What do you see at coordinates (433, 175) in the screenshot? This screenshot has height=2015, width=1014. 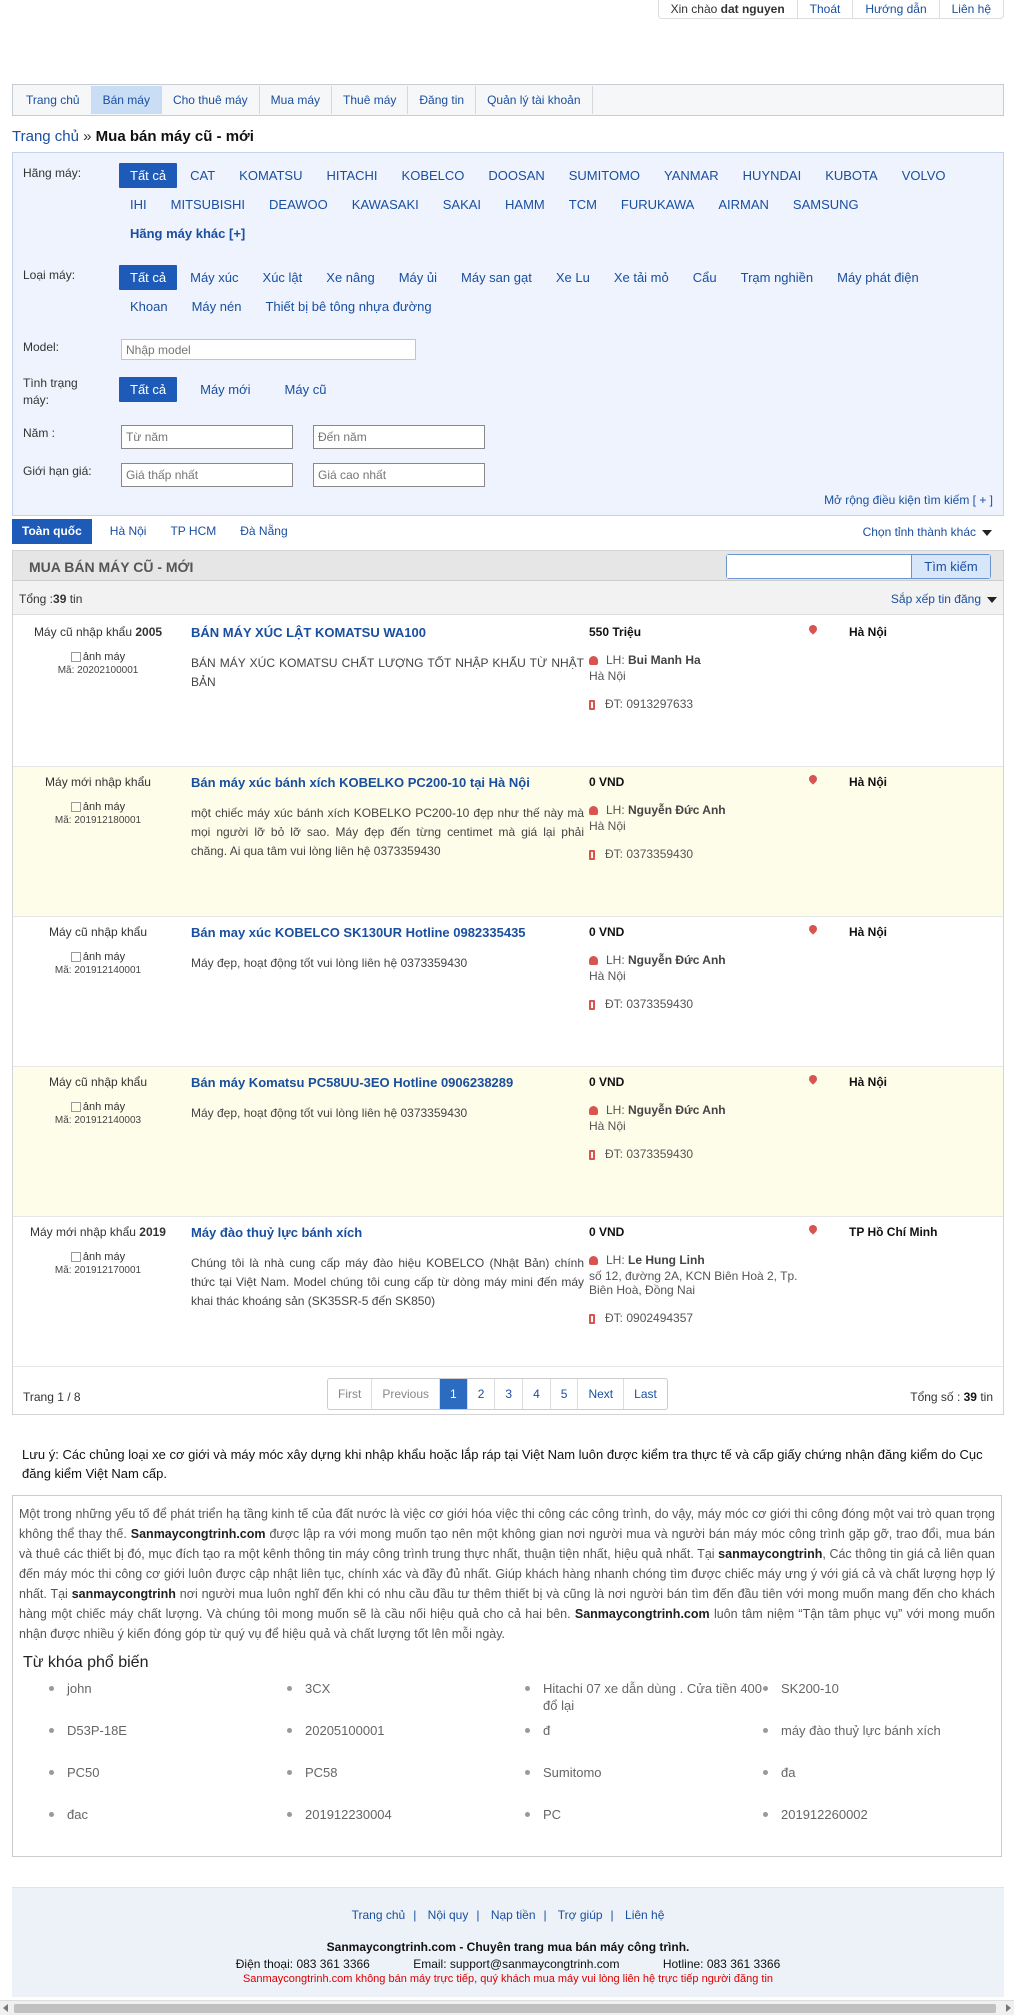 I see `brand-chip: KOBELCO` at bounding box center [433, 175].